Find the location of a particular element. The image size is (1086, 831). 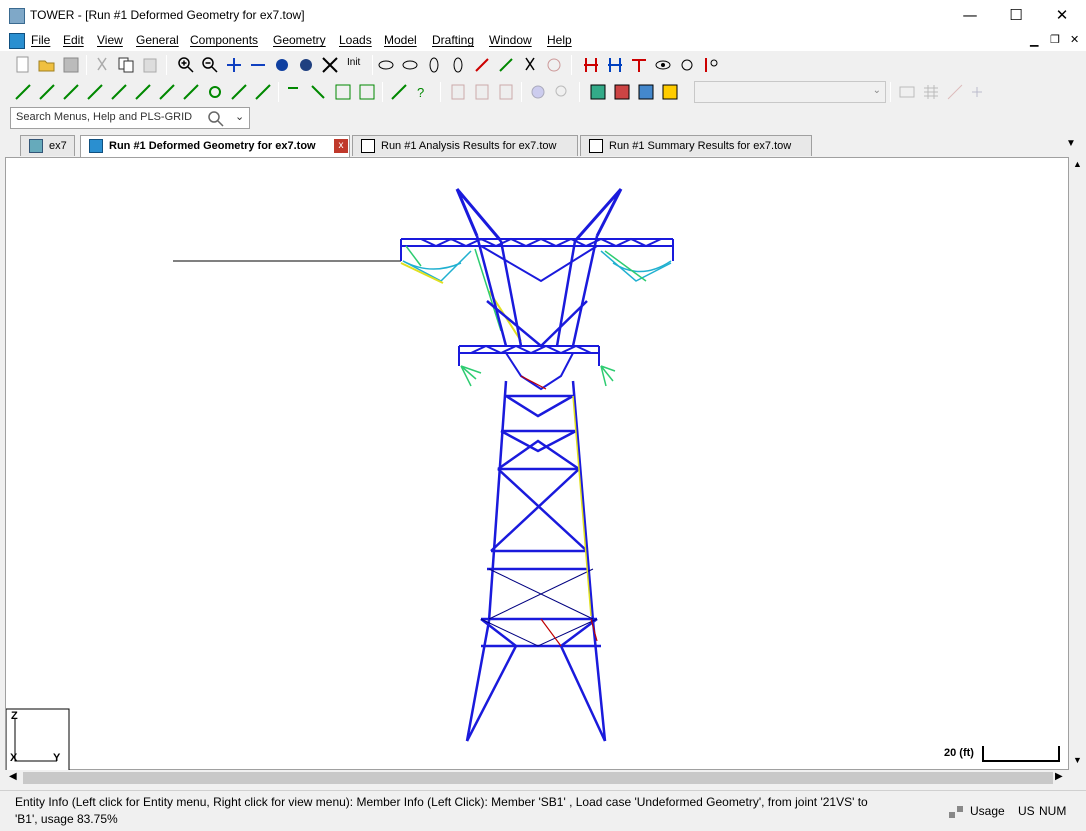

globe-icon is located at coordinates (538, 92).